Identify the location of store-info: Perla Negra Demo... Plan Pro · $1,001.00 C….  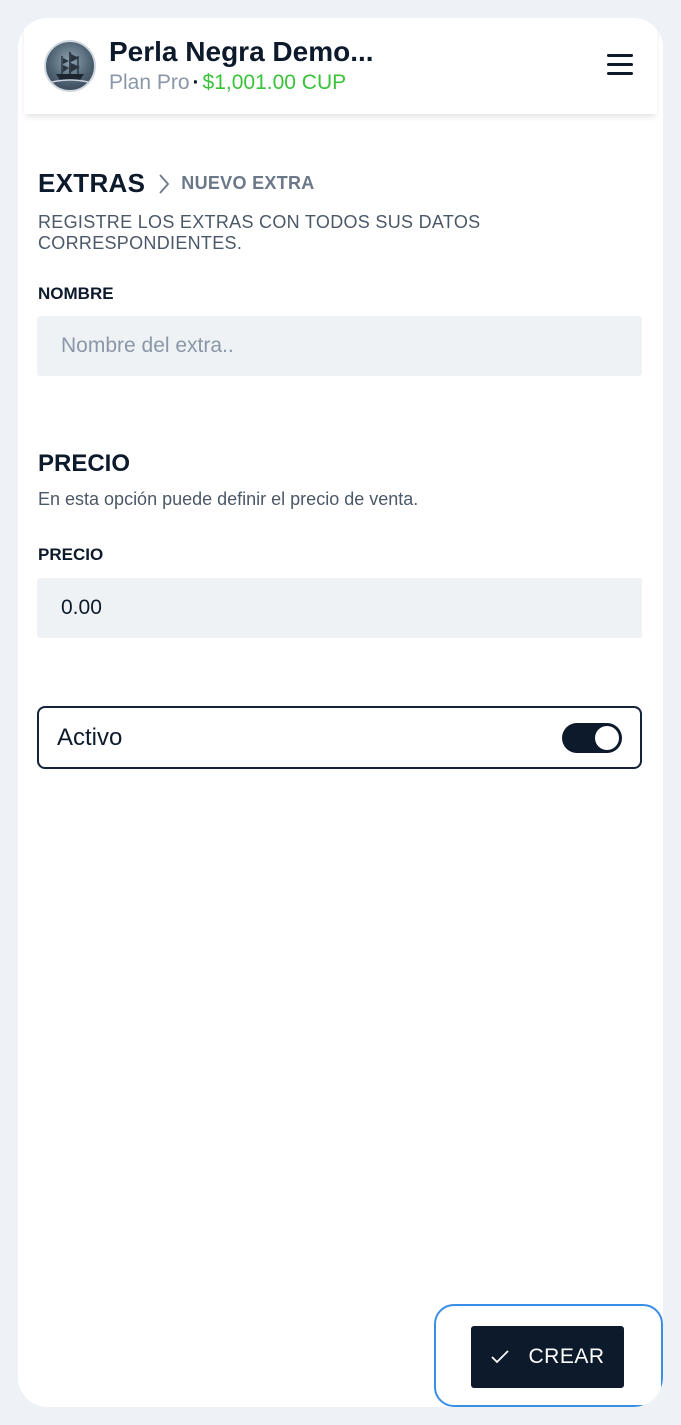
(241, 66).